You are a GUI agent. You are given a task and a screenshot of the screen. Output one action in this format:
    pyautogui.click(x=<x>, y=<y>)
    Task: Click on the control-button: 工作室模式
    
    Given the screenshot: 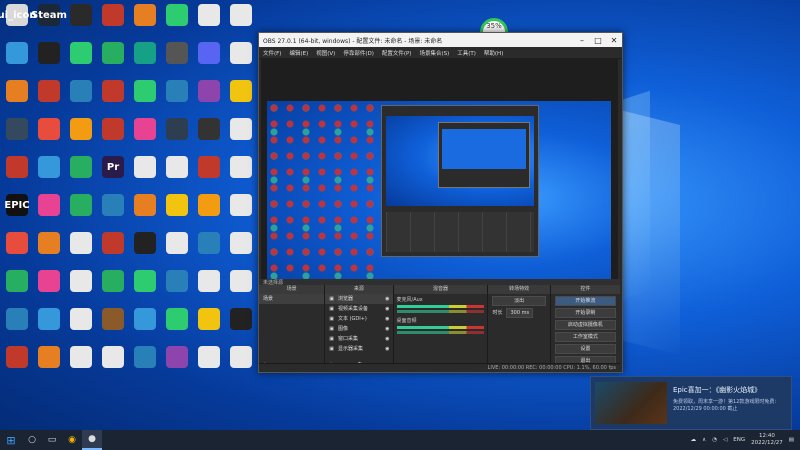 What is the action you would take?
    pyautogui.click(x=585, y=337)
    